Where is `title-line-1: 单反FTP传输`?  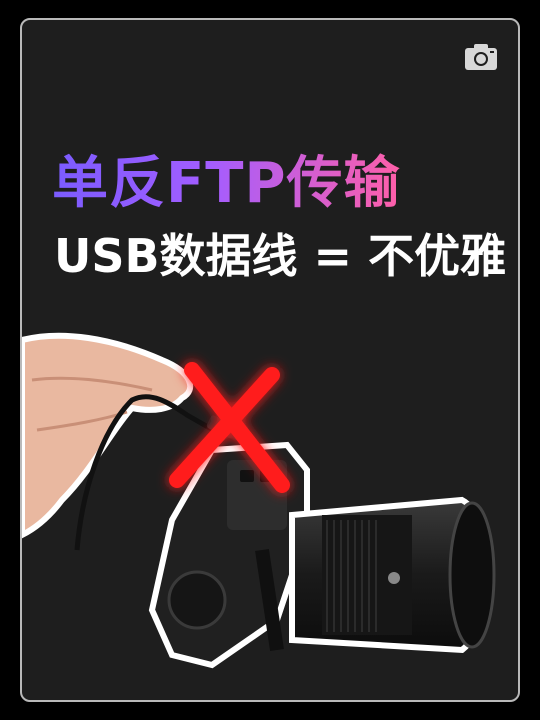 title-line-1: 单反FTP传输 is located at coordinates (226, 178).